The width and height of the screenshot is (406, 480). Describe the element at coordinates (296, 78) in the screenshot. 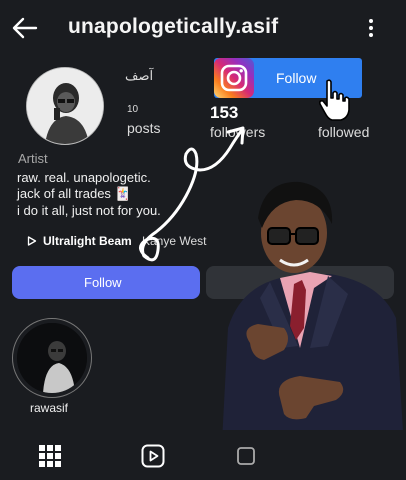

I see `ig-follow-label: Follow` at that location.